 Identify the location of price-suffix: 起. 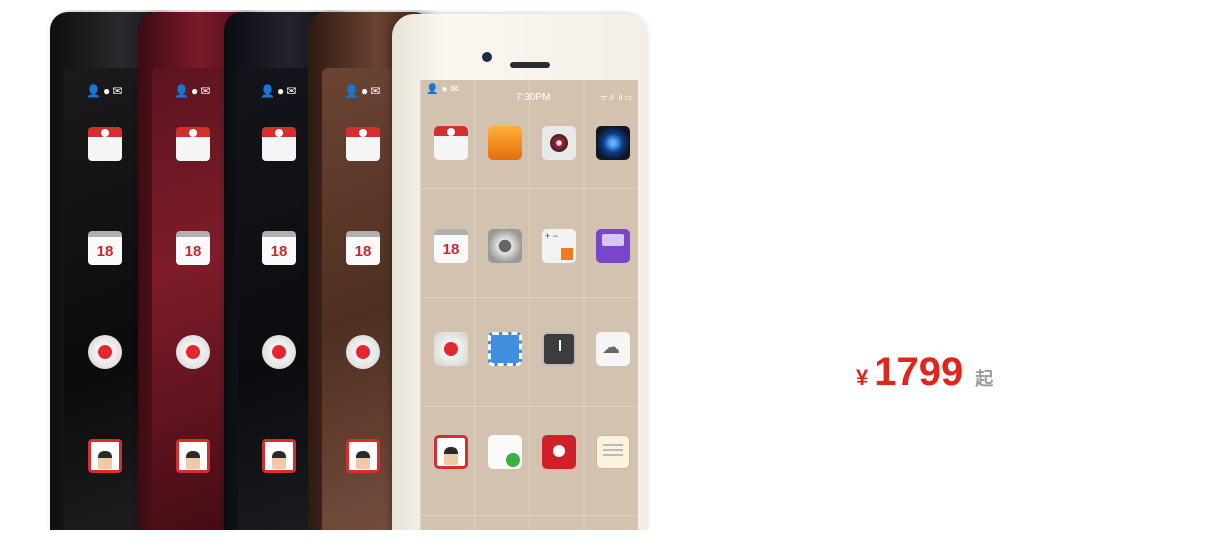
(984, 379).